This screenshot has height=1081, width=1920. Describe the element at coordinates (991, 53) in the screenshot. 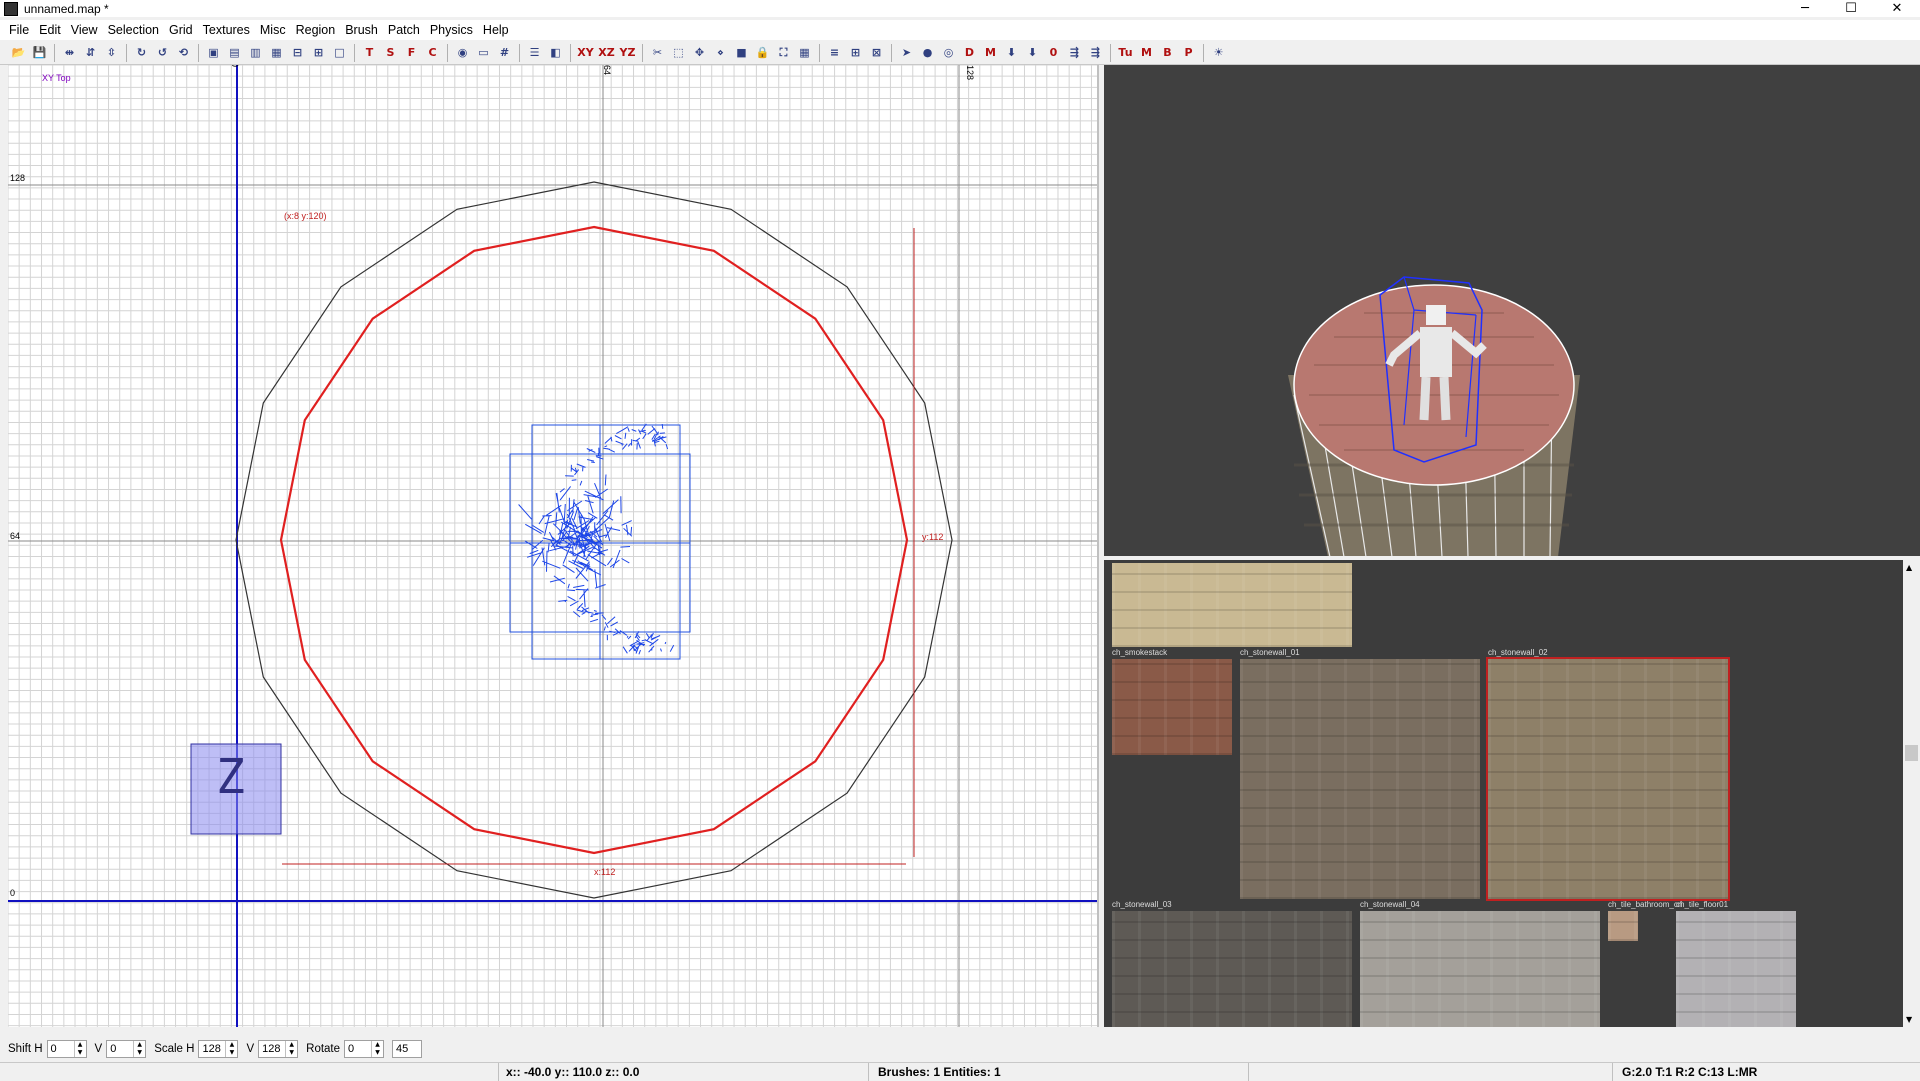

I see `m-icon: M` at that location.